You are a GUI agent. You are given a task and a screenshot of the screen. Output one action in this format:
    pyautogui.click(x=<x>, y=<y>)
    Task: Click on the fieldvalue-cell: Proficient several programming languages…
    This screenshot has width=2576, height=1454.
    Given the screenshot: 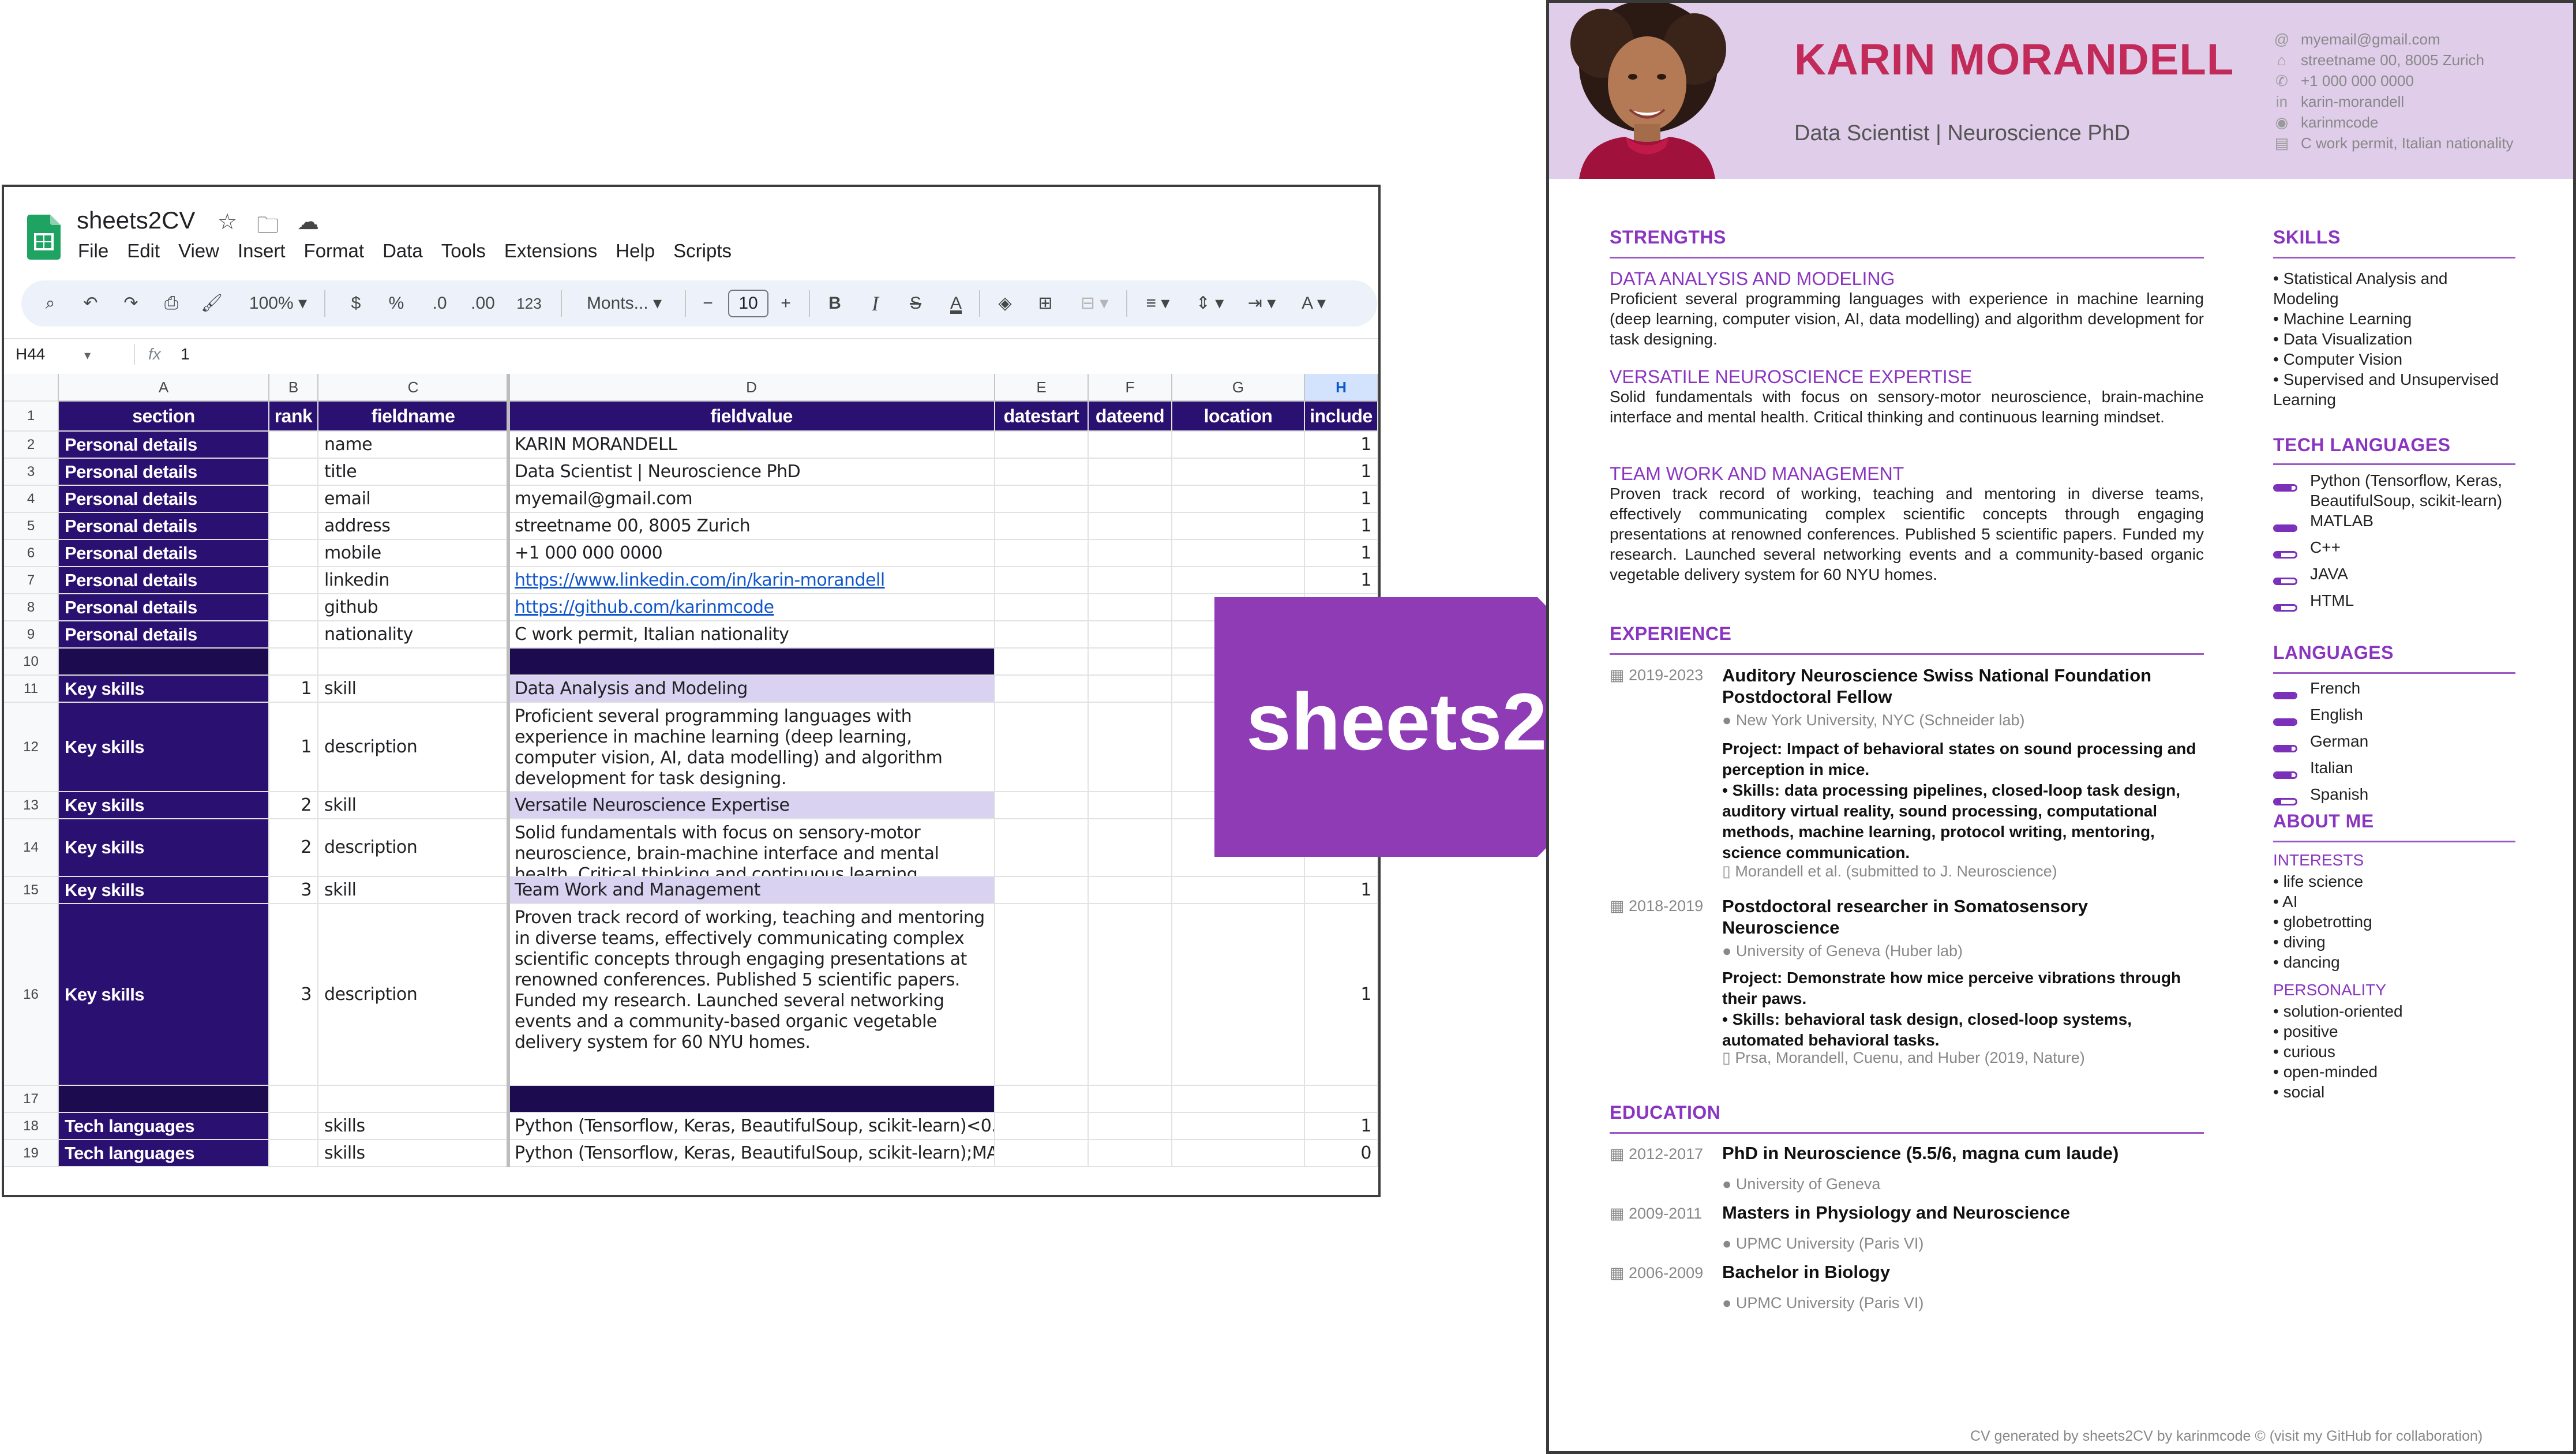 What is the action you would take?
    pyautogui.click(x=752, y=747)
    